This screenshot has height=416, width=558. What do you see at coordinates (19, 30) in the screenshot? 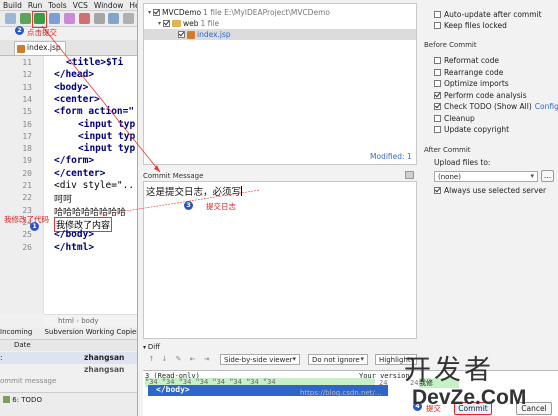
I see `step-2-badge: 2` at bounding box center [19, 30].